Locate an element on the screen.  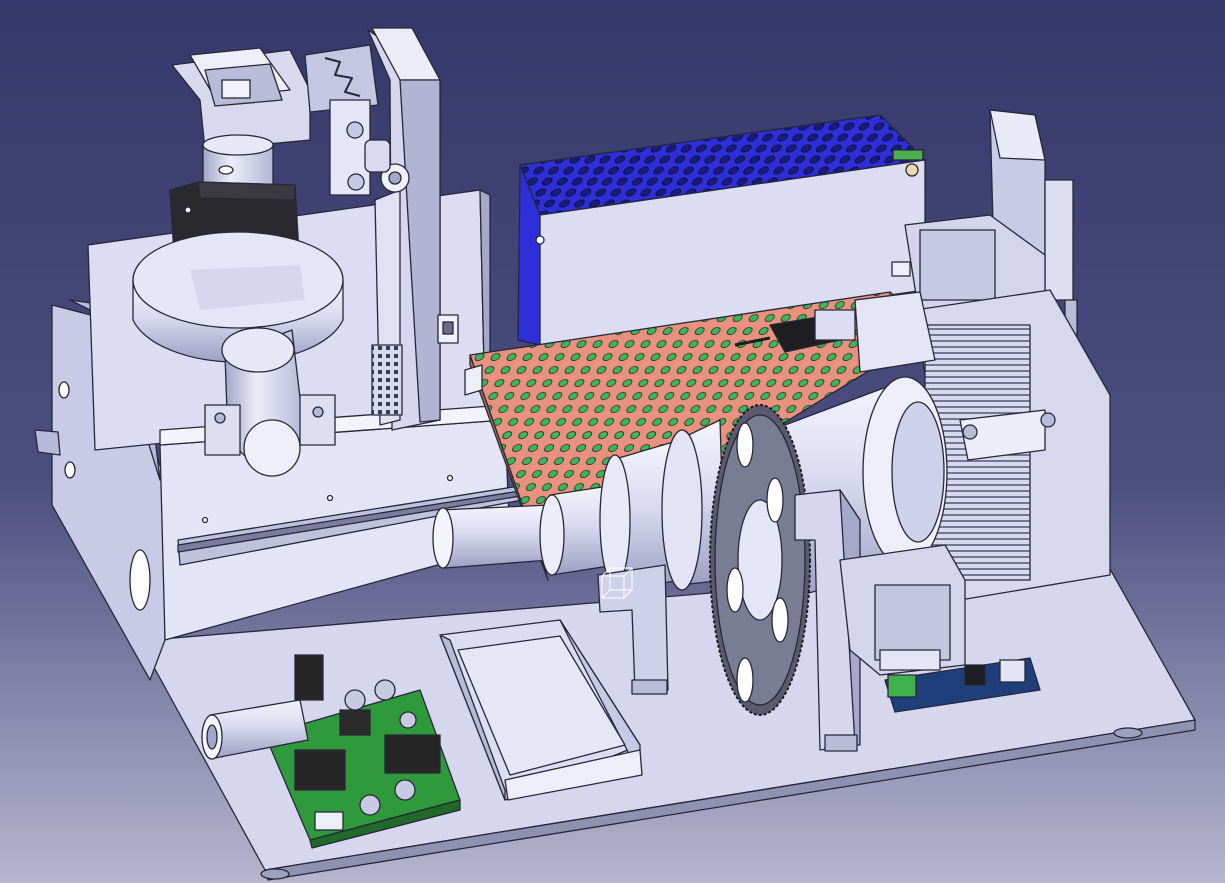
sprocket-gear is located at coordinates (760, 560).